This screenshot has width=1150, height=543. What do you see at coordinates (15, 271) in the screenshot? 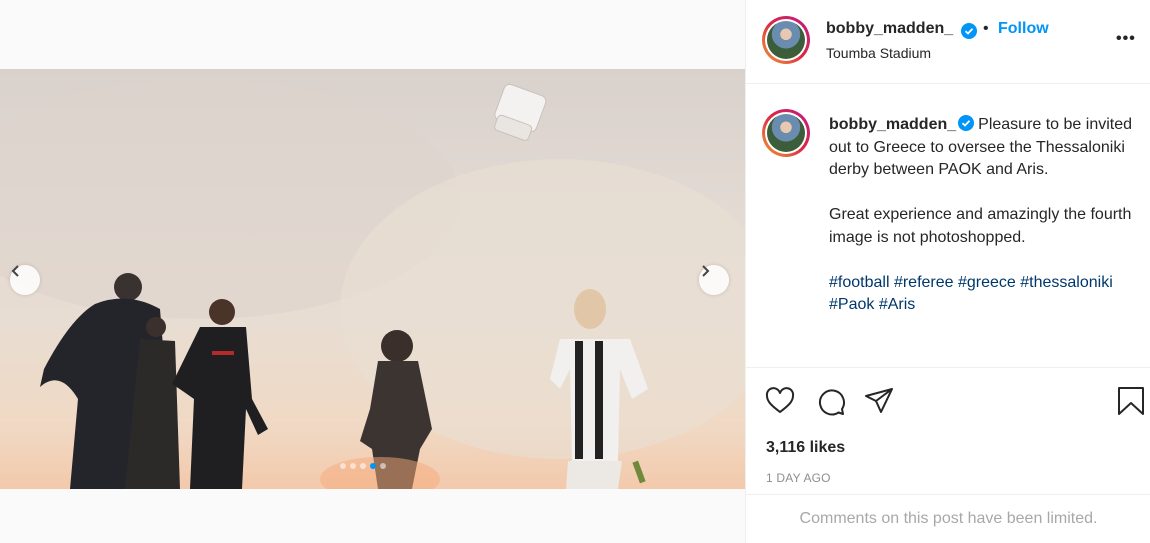
I see `chevron-left-icon` at bounding box center [15, 271].